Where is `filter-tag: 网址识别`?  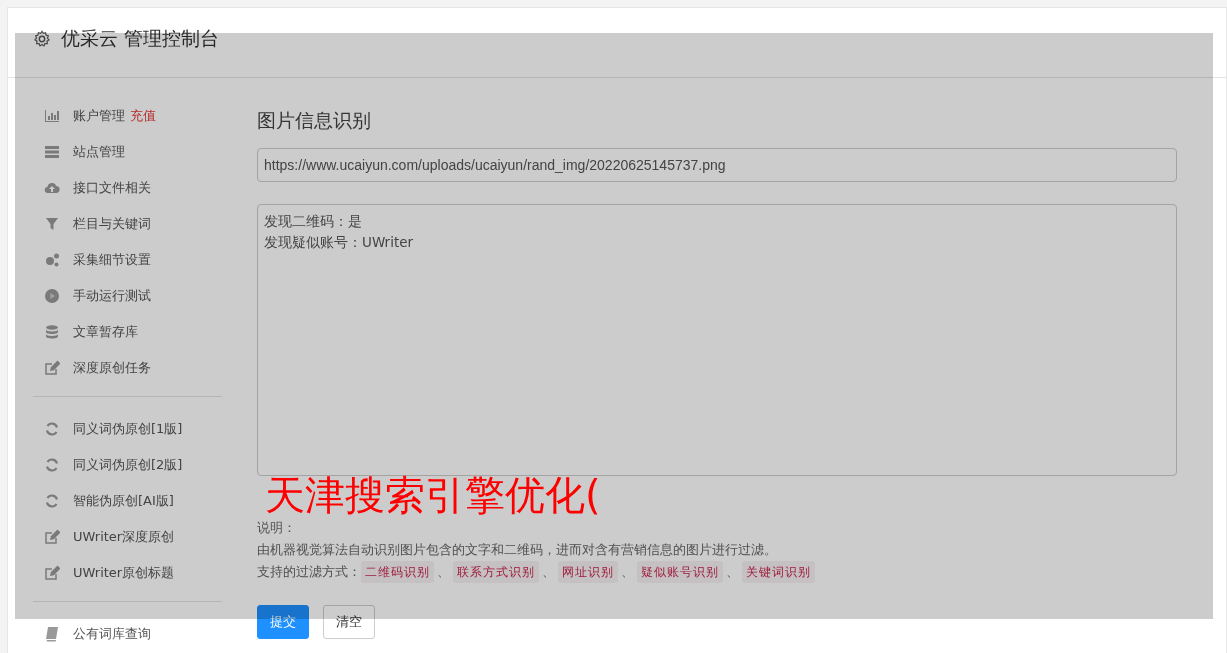 filter-tag: 网址识别 is located at coordinates (588, 572).